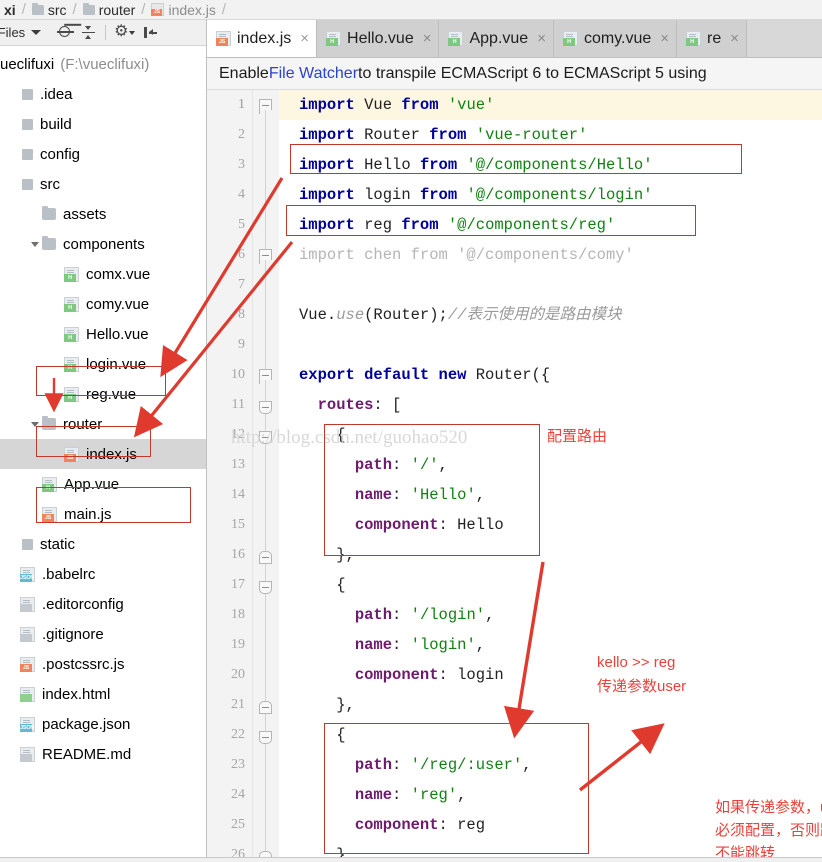 The width and height of the screenshot is (822, 862). Describe the element at coordinates (66, 32) in the screenshot. I see `locate-icon` at that location.